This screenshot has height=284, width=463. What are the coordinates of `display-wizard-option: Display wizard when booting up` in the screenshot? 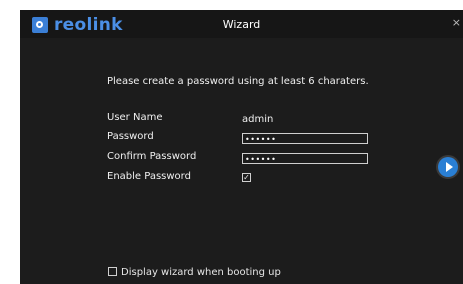 It's located at (194, 272).